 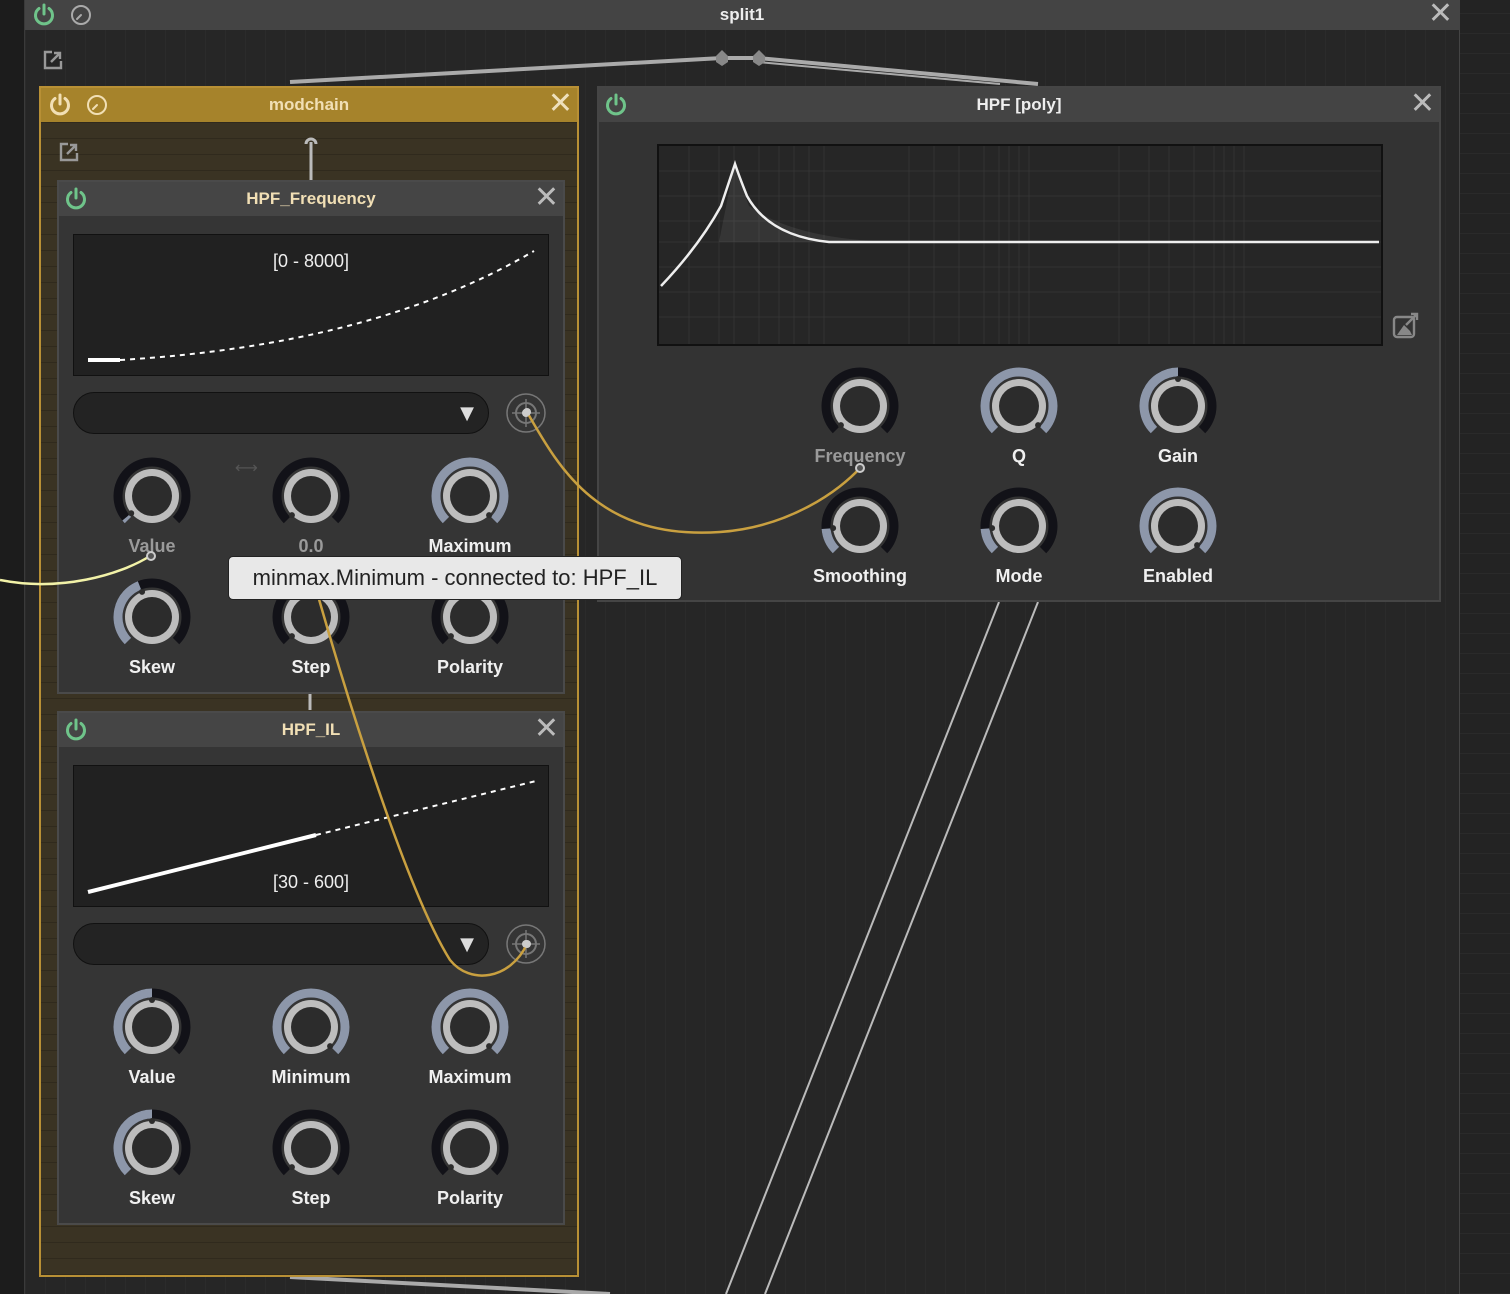 What do you see at coordinates (1019, 576) in the screenshot?
I see `knob-label: Mode` at bounding box center [1019, 576].